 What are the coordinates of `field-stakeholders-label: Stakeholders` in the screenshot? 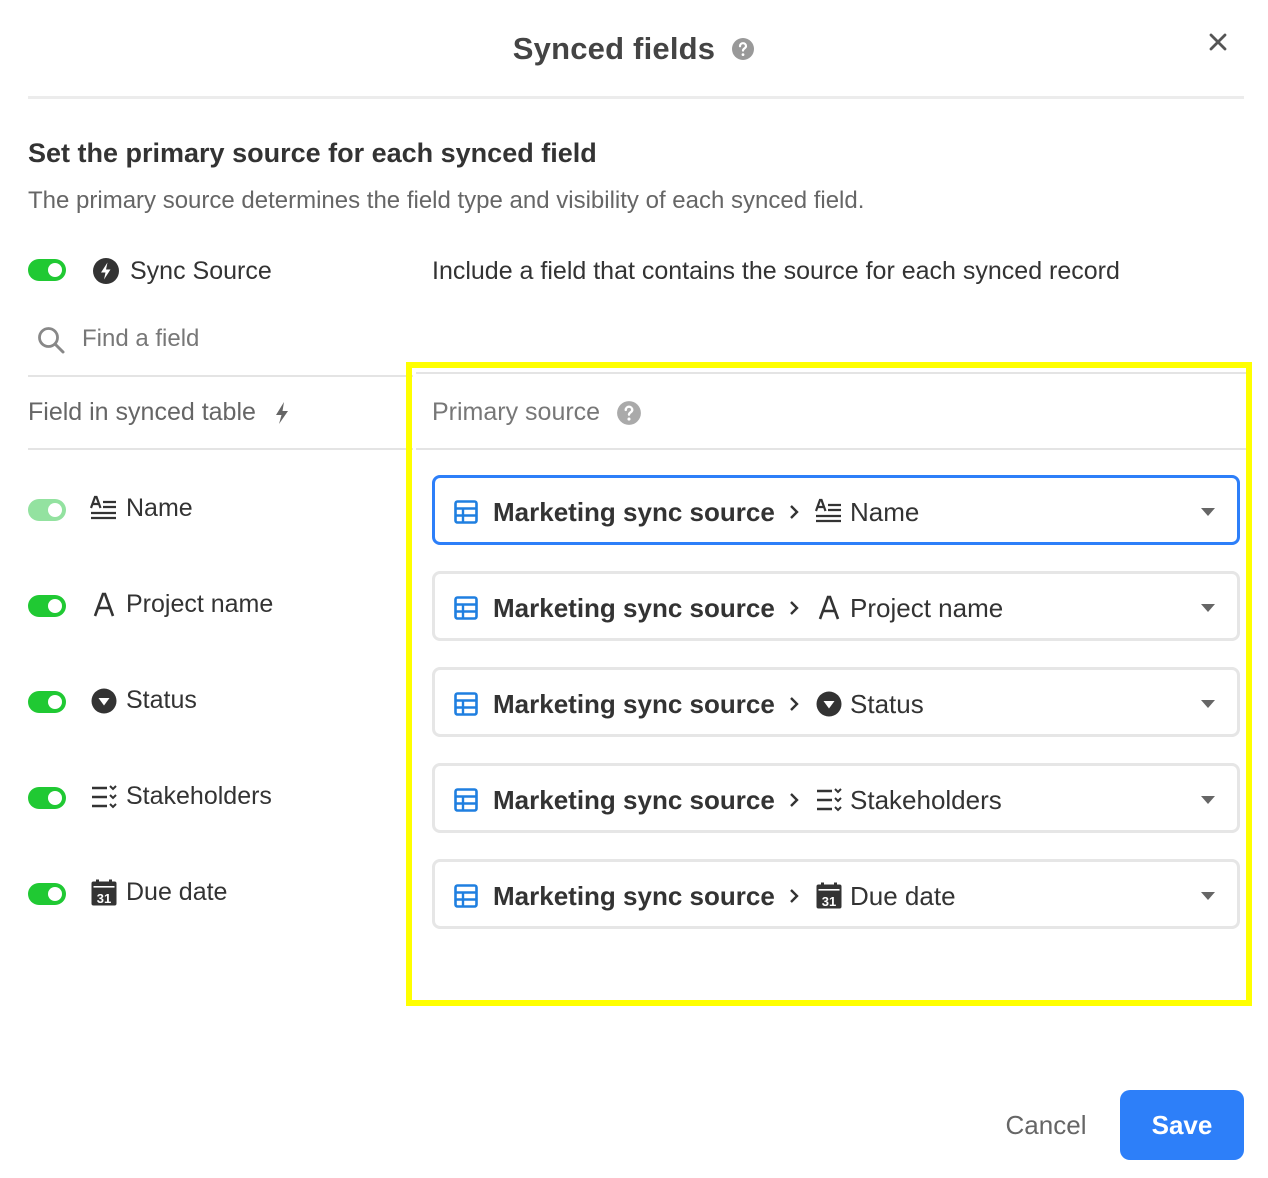 It's located at (199, 796).